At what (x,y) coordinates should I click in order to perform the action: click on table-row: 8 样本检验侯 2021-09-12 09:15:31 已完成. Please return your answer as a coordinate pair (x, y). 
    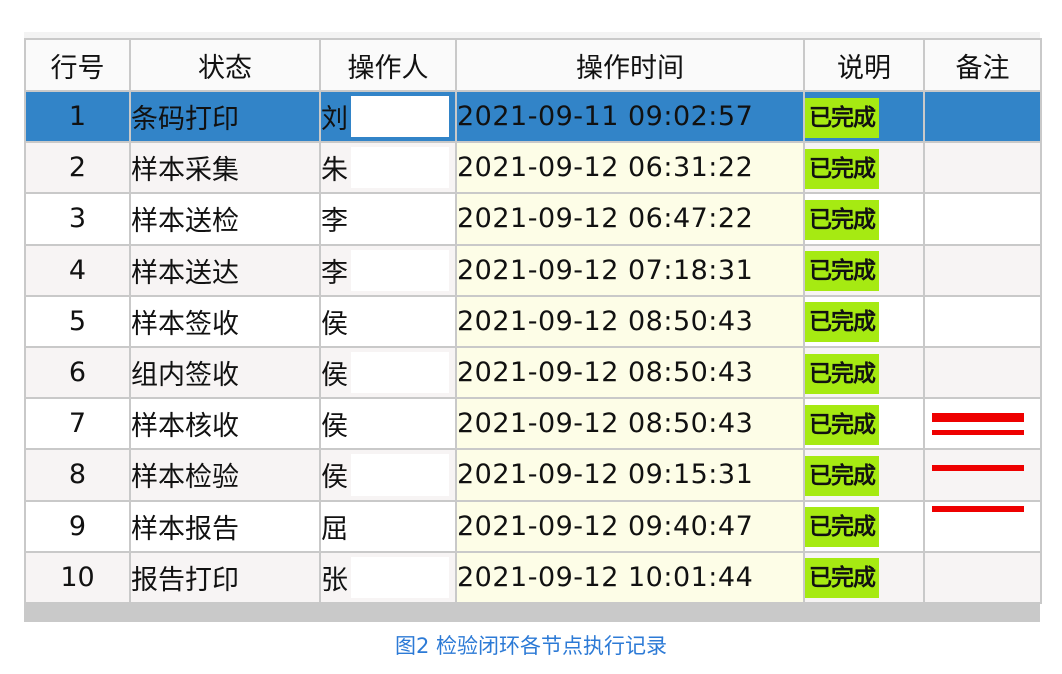
    Looking at the image, I should click on (533, 475).